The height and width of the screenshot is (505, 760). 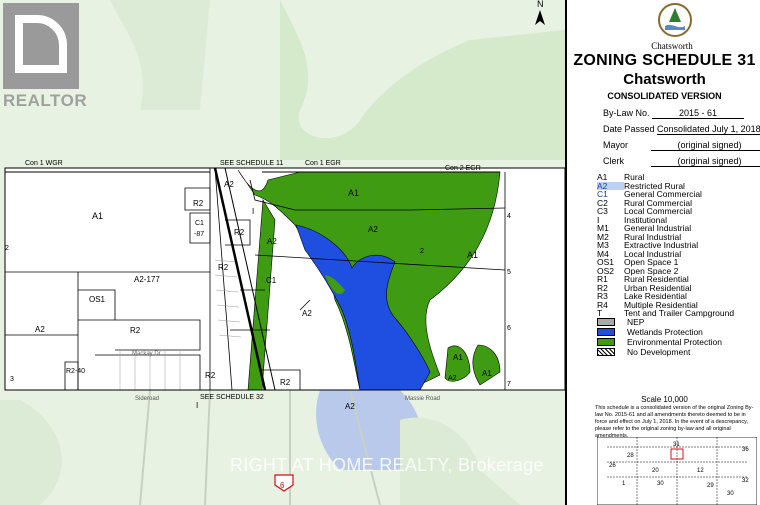 What do you see at coordinates (705, 145) in the screenshot?
I see `mayor-value: (original signed)` at bounding box center [705, 145].